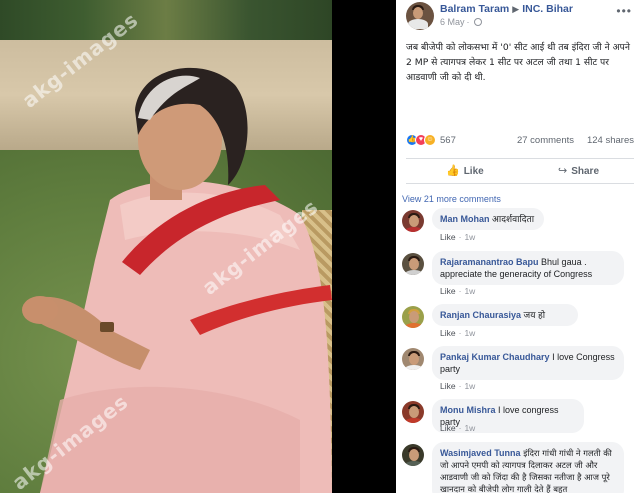 Image resolution: width=640 pixels, height=493 pixels. I want to click on reactions-summary: 👍 ♥ ☺ 567 27 comments 124 shares, so click(520, 141).